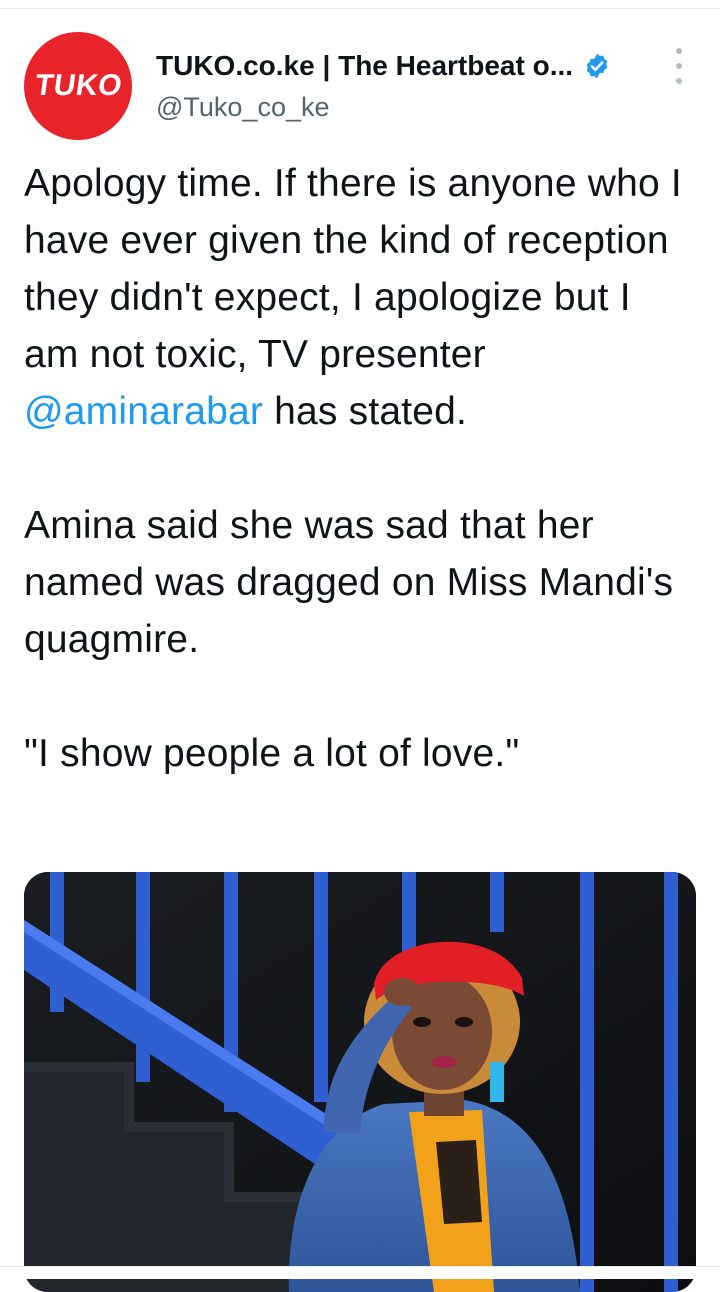  Describe the element at coordinates (143, 411) in the screenshot. I see `mention-link: @aminarabar` at that location.